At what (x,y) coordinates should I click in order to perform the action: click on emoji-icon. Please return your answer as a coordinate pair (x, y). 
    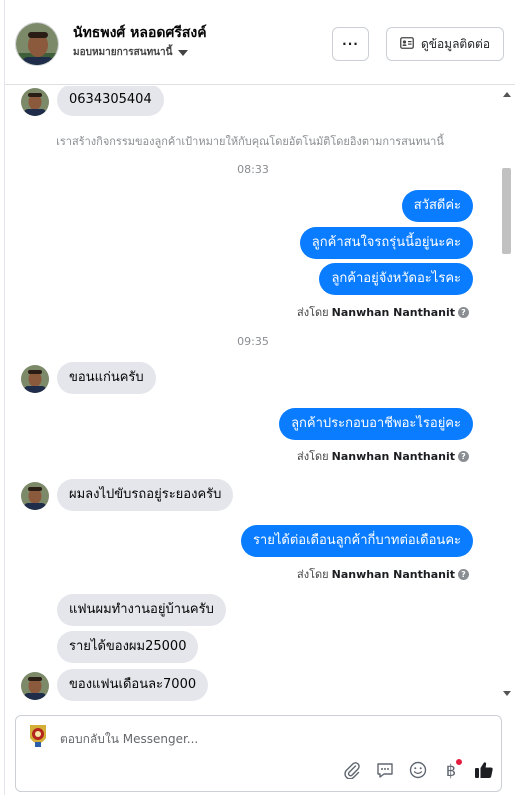
    Looking at the image, I should click on (418, 770).